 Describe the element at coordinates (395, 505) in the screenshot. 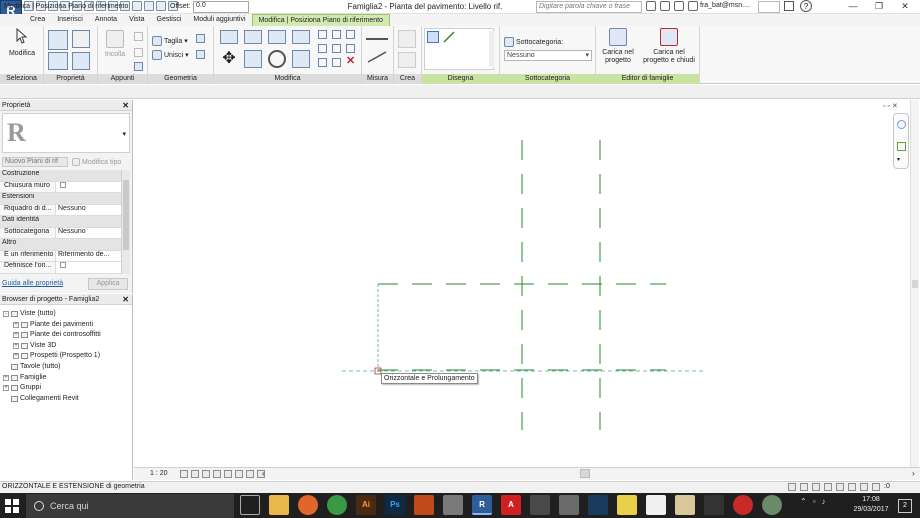

I see `photoshop-icon: Ps` at that location.